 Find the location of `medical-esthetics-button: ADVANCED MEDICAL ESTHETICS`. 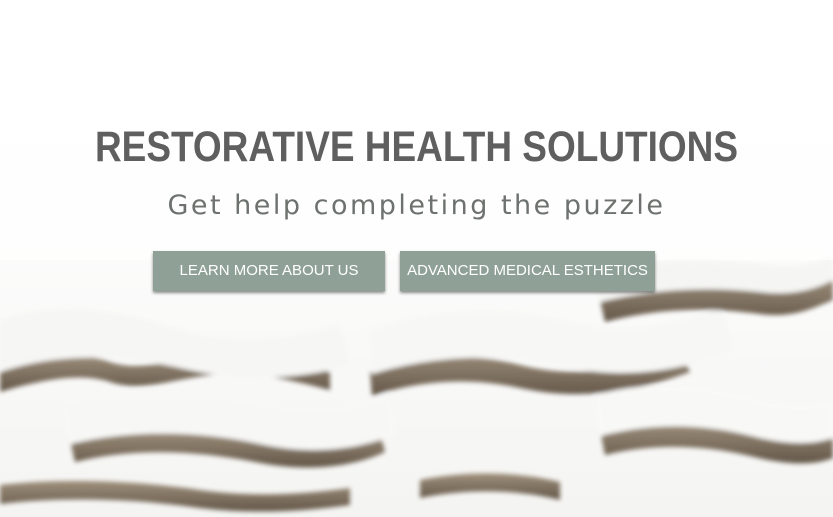

medical-esthetics-button: ADVANCED MEDICAL ESTHETICS is located at coordinates (527, 271).